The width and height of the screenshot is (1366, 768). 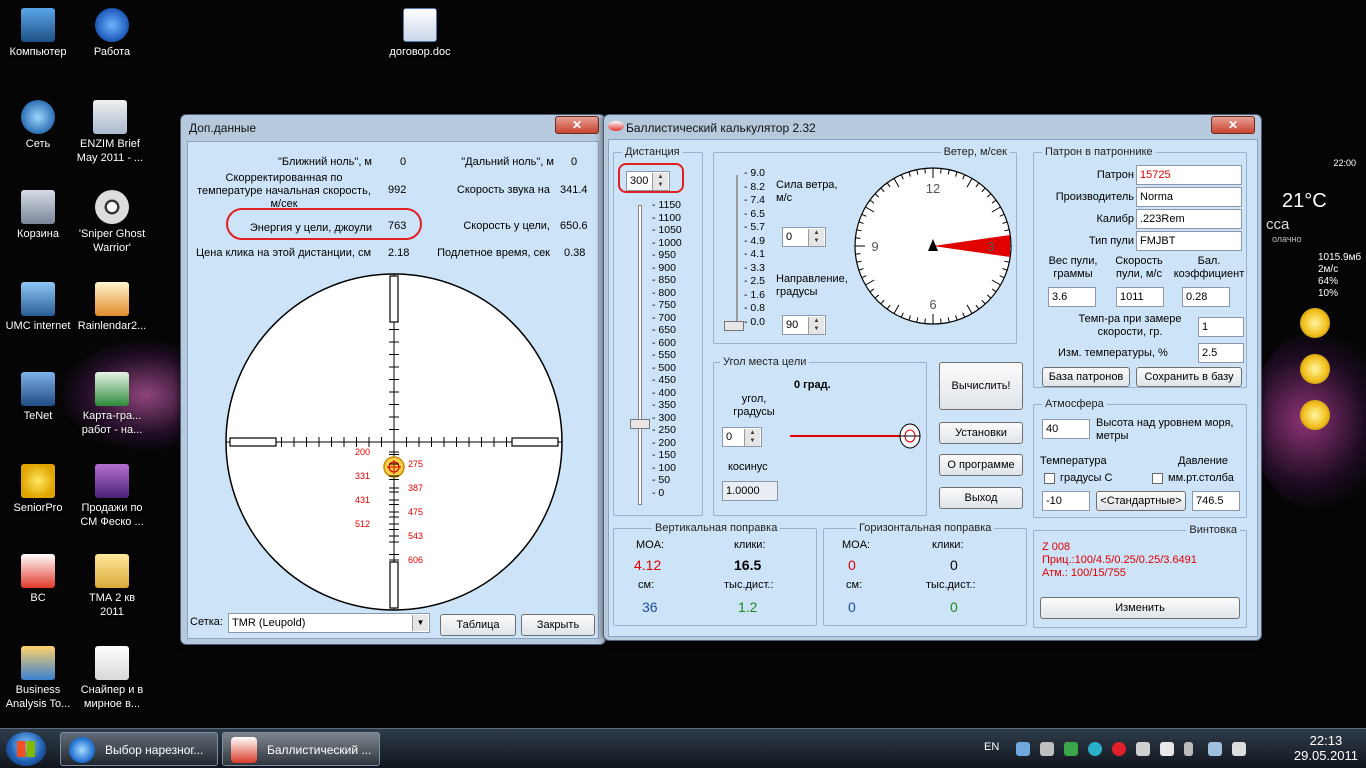 What do you see at coordinates (664, 467) in the screenshot?
I see `distance-scale-label: - 100` at bounding box center [664, 467].